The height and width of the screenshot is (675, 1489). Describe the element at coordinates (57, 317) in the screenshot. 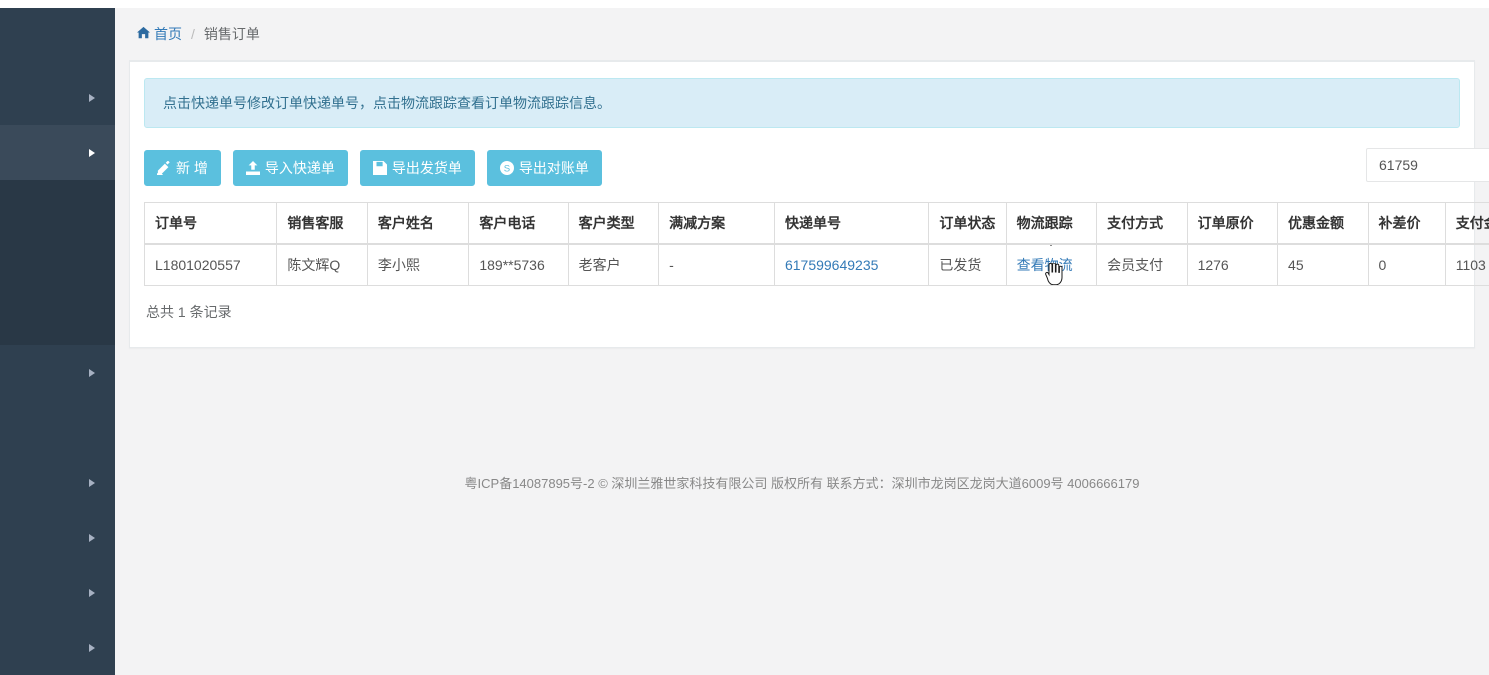

I see `sidebar-subitem-order-3: 订单` at that location.